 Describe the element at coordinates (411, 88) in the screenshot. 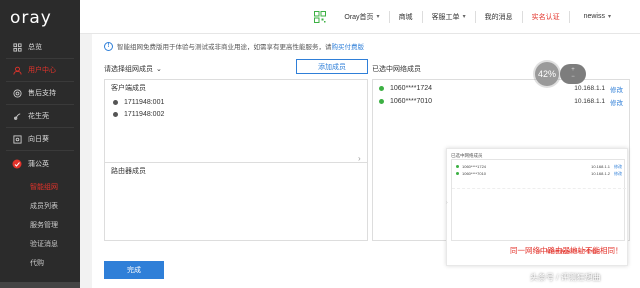

I see `member-name: 1060****1724` at that location.